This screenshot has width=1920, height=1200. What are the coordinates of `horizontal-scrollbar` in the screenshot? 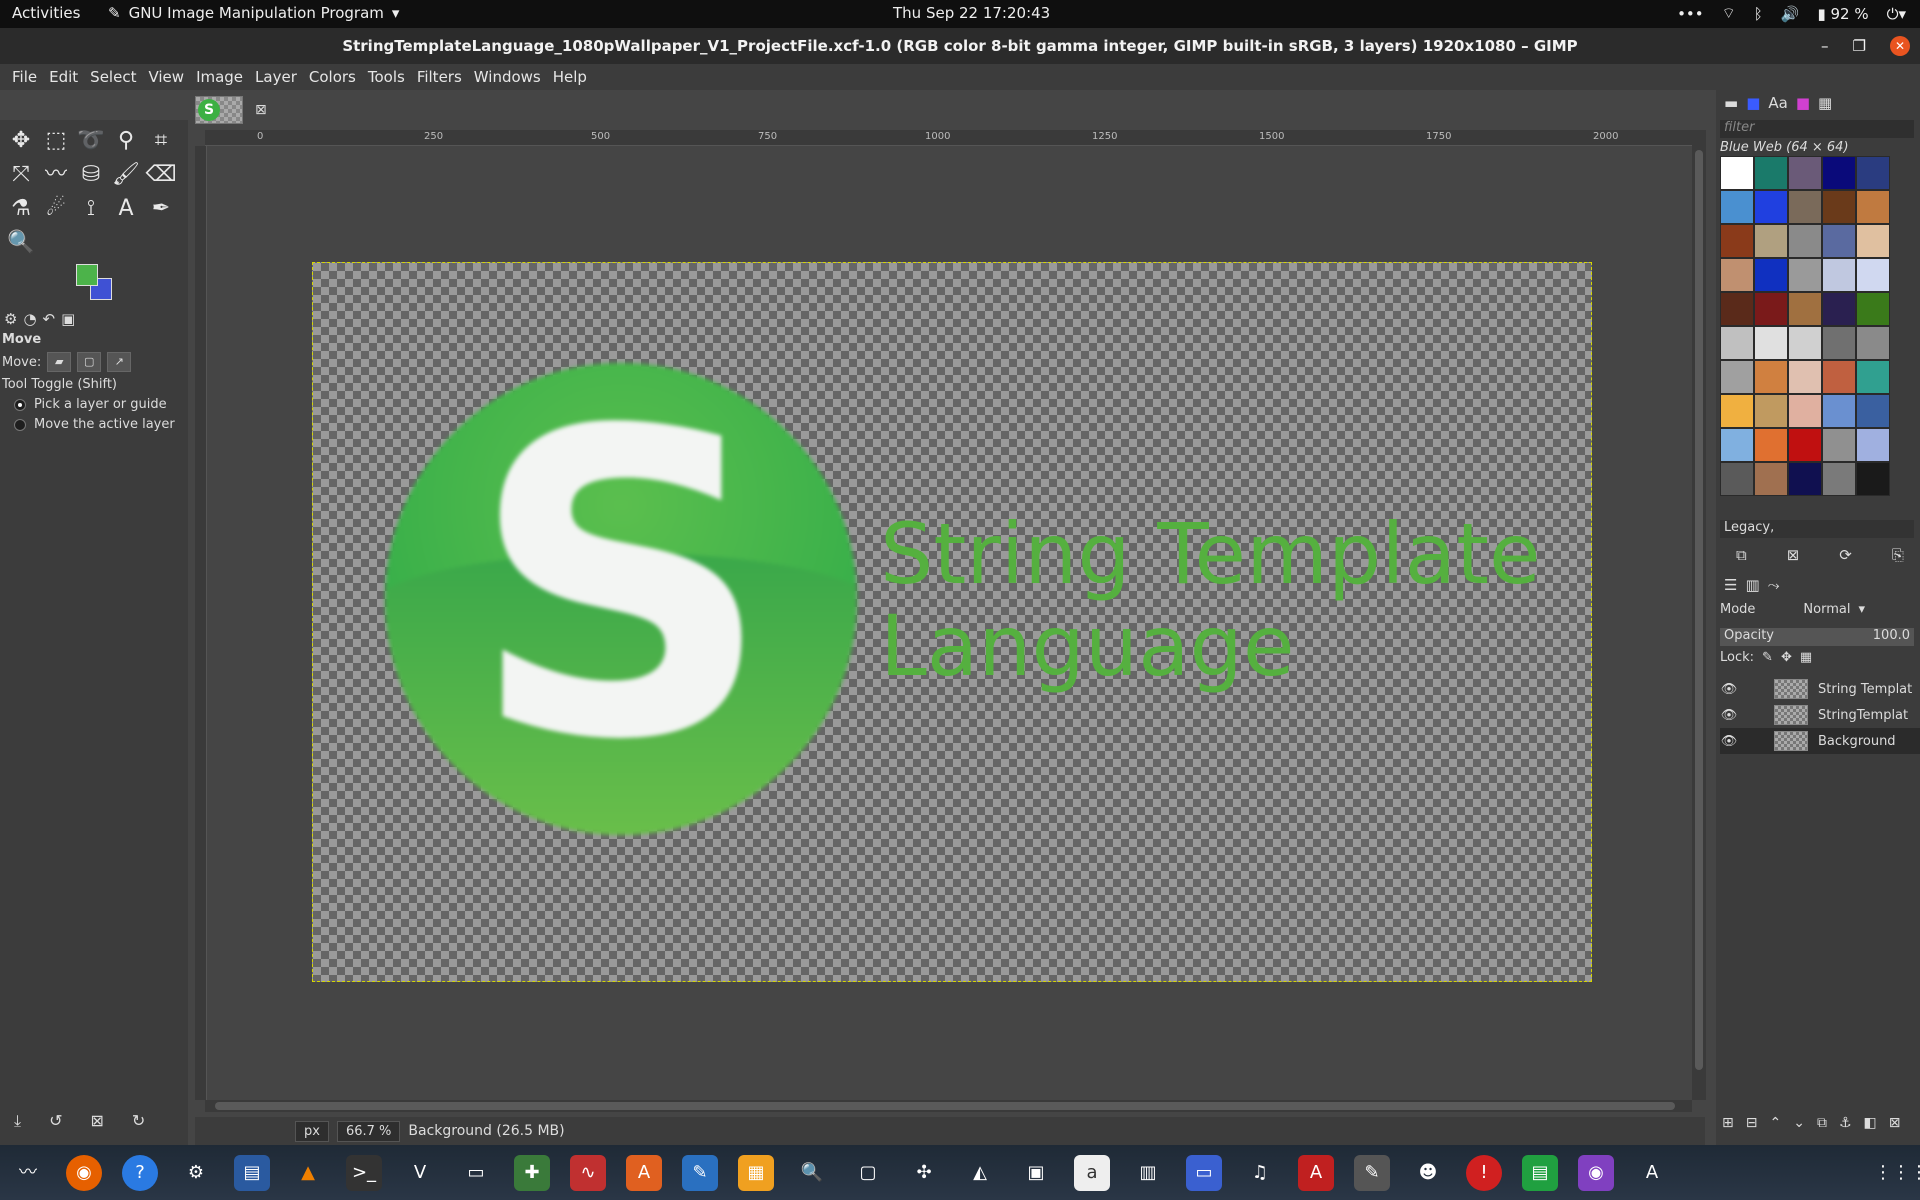 It's located at (948, 1106).